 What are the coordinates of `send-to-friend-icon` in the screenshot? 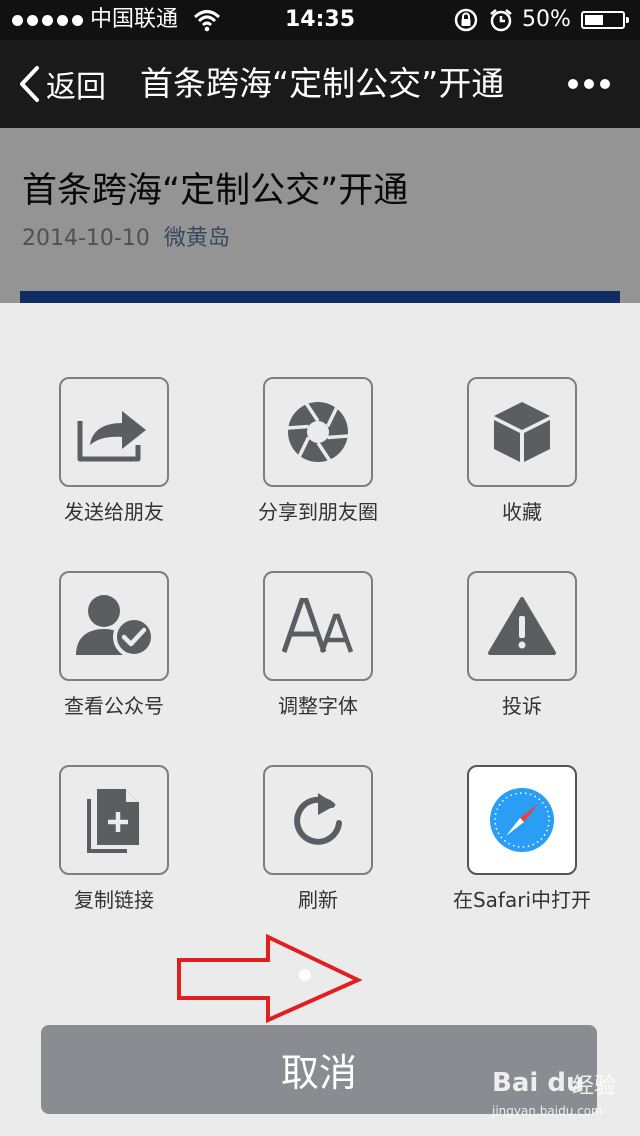 It's located at (111, 436).